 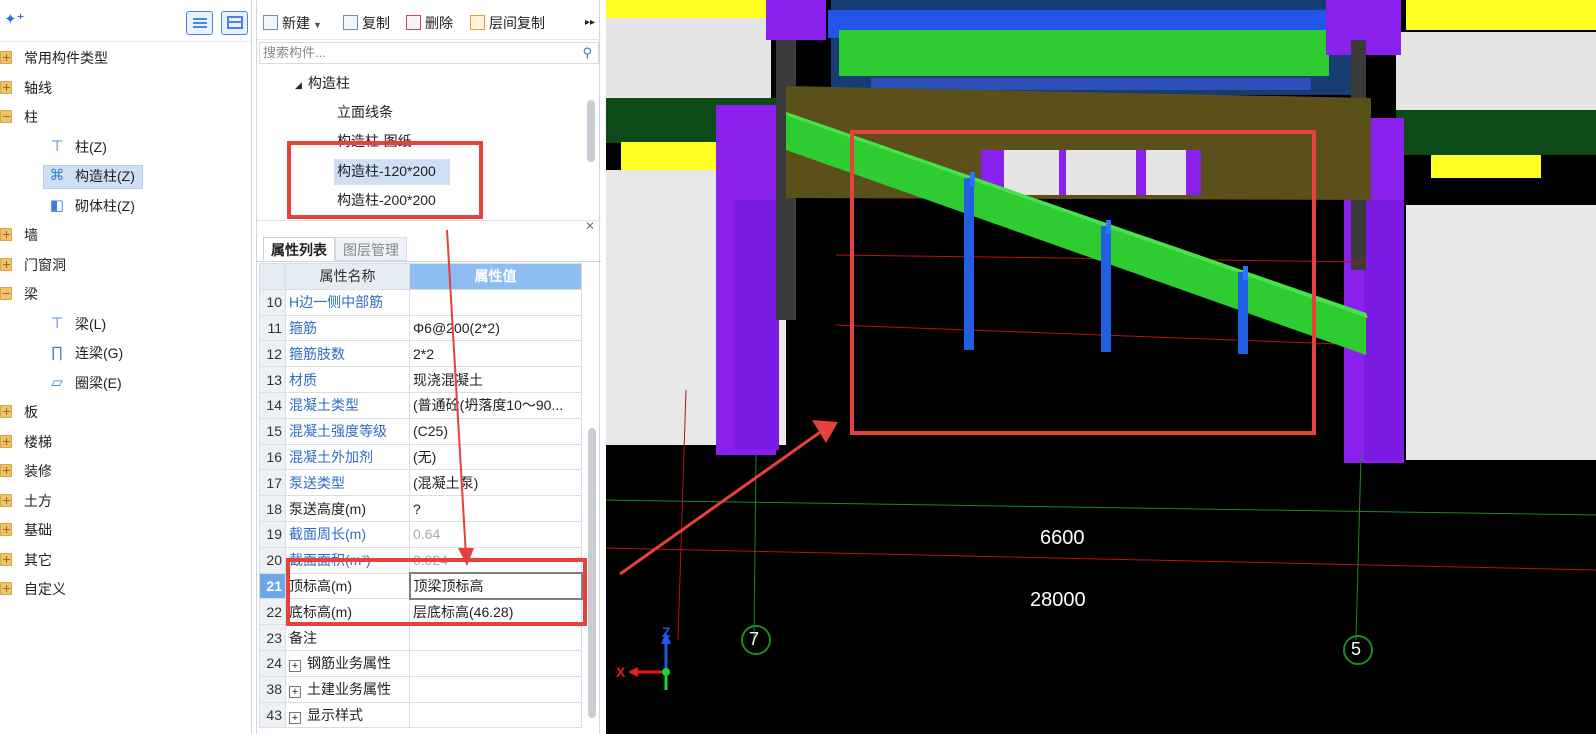 What do you see at coordinates (456, 393) in the screenshot?
I see `annotation-arrow-down` at bounding box center [456, 393].